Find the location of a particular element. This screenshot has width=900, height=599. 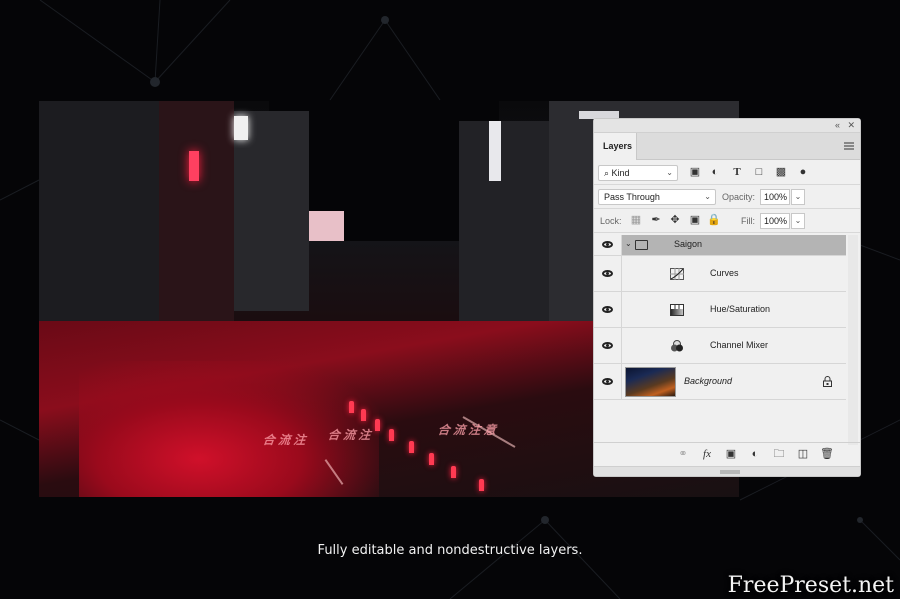

layer-thumbnail is located at coordinates (650, 382).